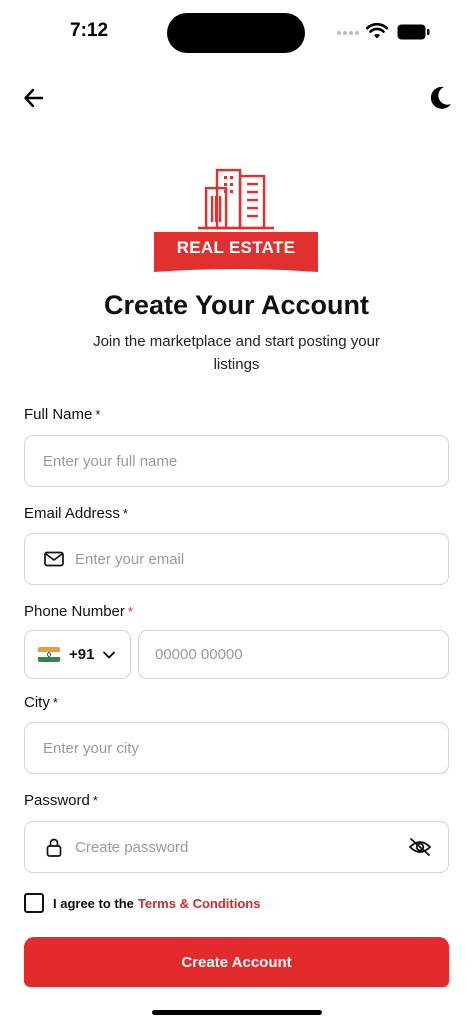  Describe the element at coordinates (236, 247) in the screenshot. I see `logo-text: REAL ESTATE` at that location.